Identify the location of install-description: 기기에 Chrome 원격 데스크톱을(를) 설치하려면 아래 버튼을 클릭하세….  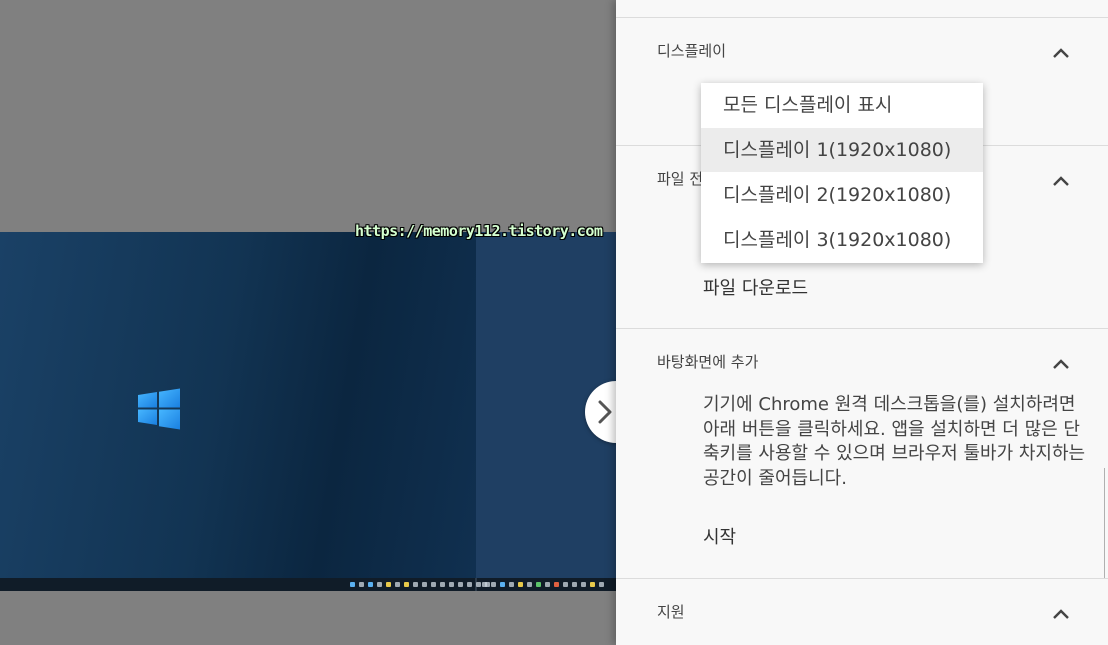
(894, 441).